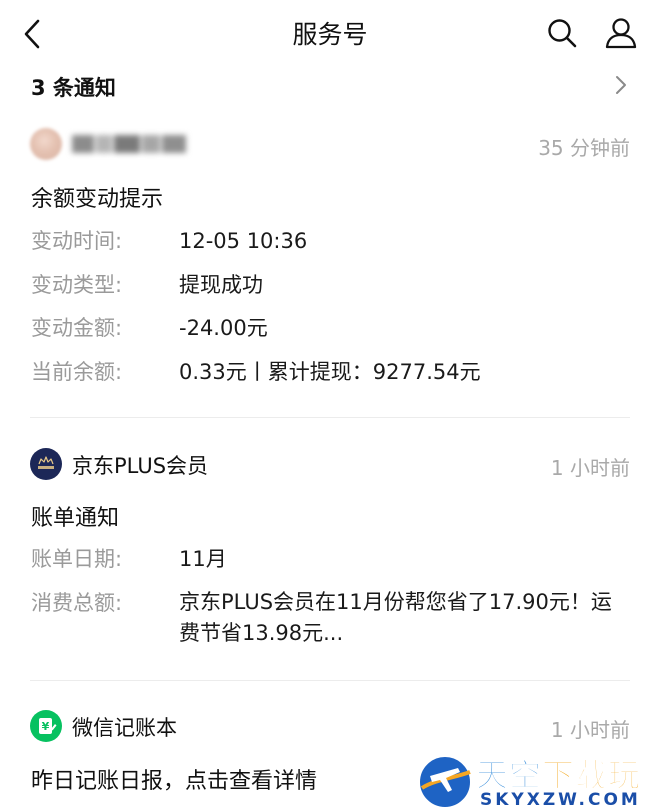  I want to click on sender-name: 微信记账本, so click(124, 728).